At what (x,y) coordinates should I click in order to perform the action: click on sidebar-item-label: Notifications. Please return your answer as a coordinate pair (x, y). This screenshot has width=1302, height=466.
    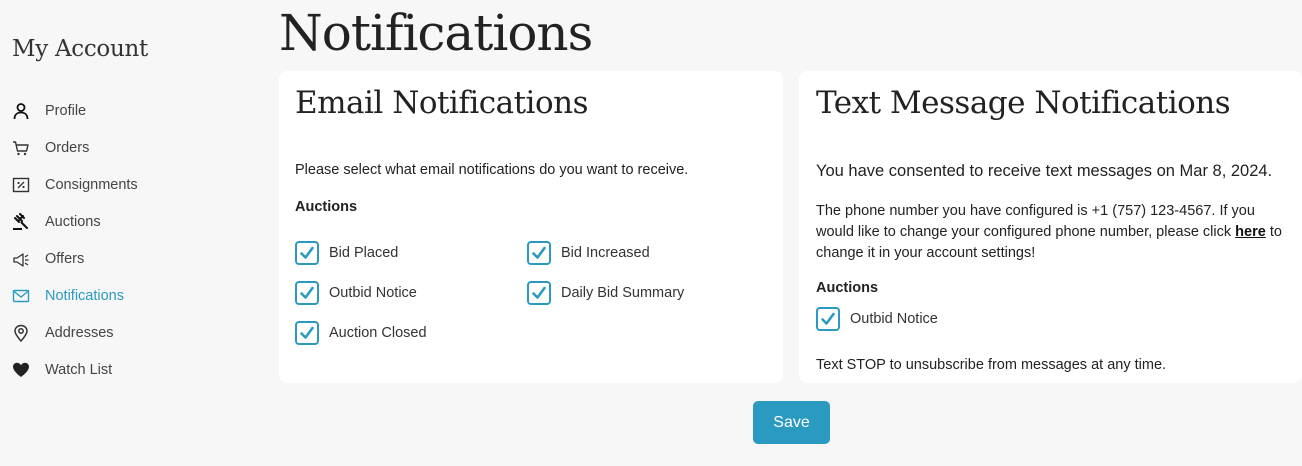
    Looking at the image, I should click on (84, 295).